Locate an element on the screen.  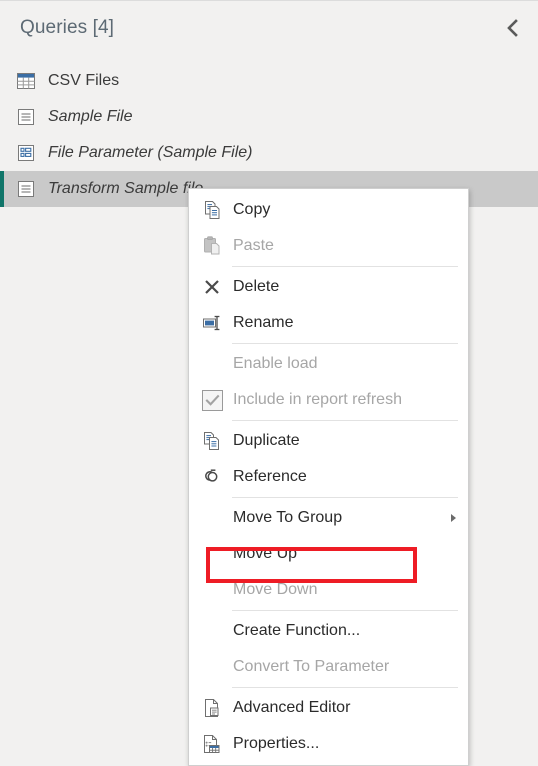
list-item: CSV Files is located at coordinates (269, 81).